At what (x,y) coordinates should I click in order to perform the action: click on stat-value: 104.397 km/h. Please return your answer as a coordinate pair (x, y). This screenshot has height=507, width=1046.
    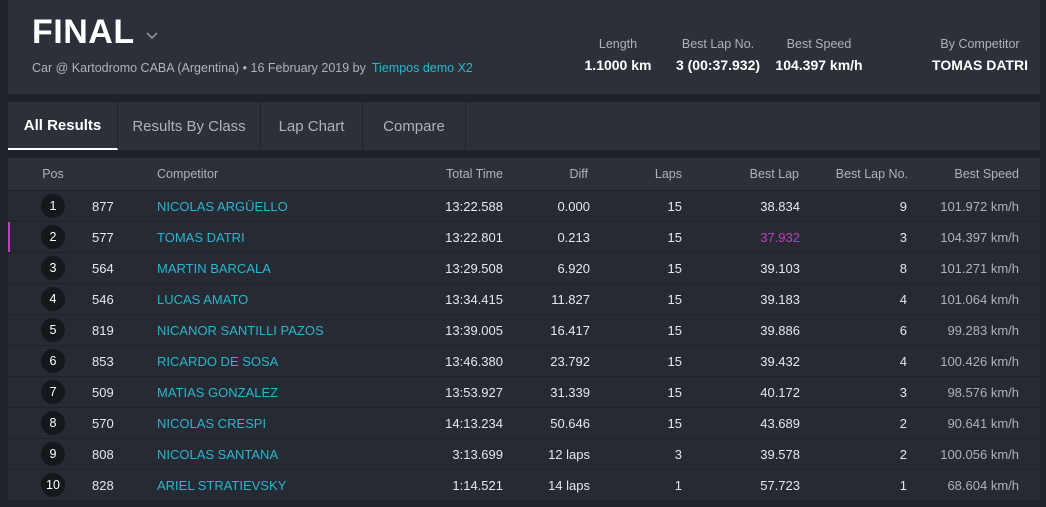
    Looking at the image, I should click on (819, 65).